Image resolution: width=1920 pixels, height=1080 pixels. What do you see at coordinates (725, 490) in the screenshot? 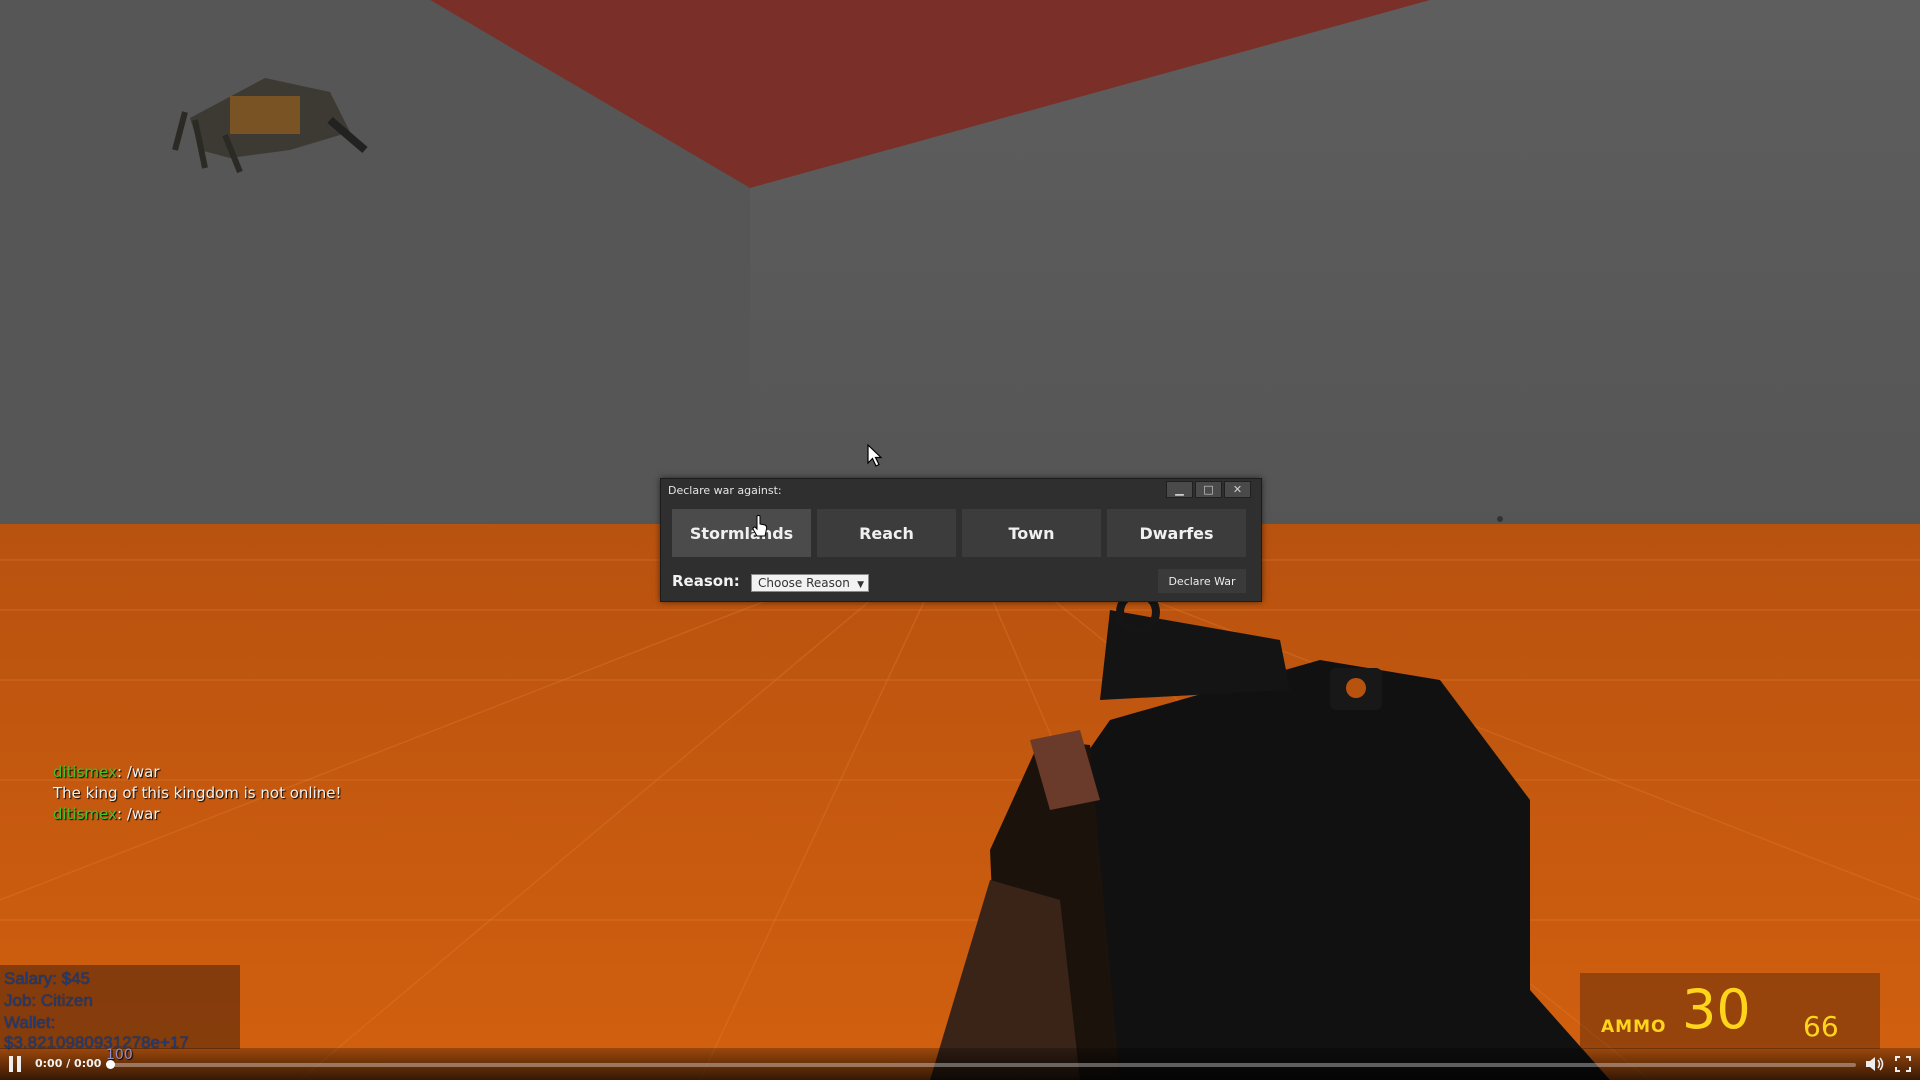
I see `dialog-title: Declare war against:` at bounding box center [725, 490].